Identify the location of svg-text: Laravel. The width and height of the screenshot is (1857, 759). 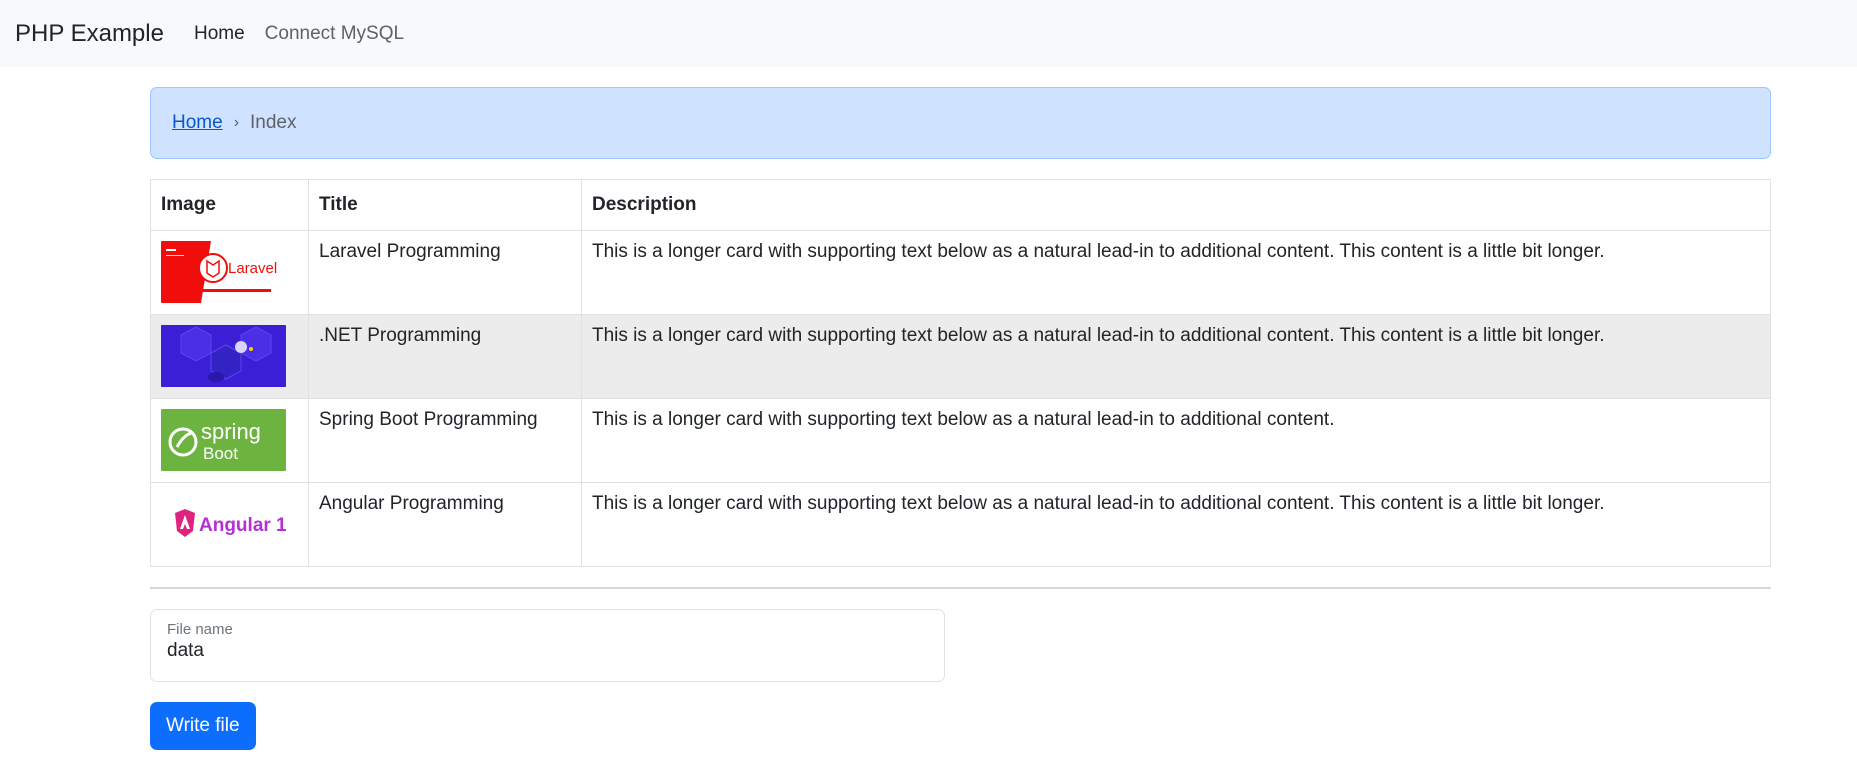
(252, 268).